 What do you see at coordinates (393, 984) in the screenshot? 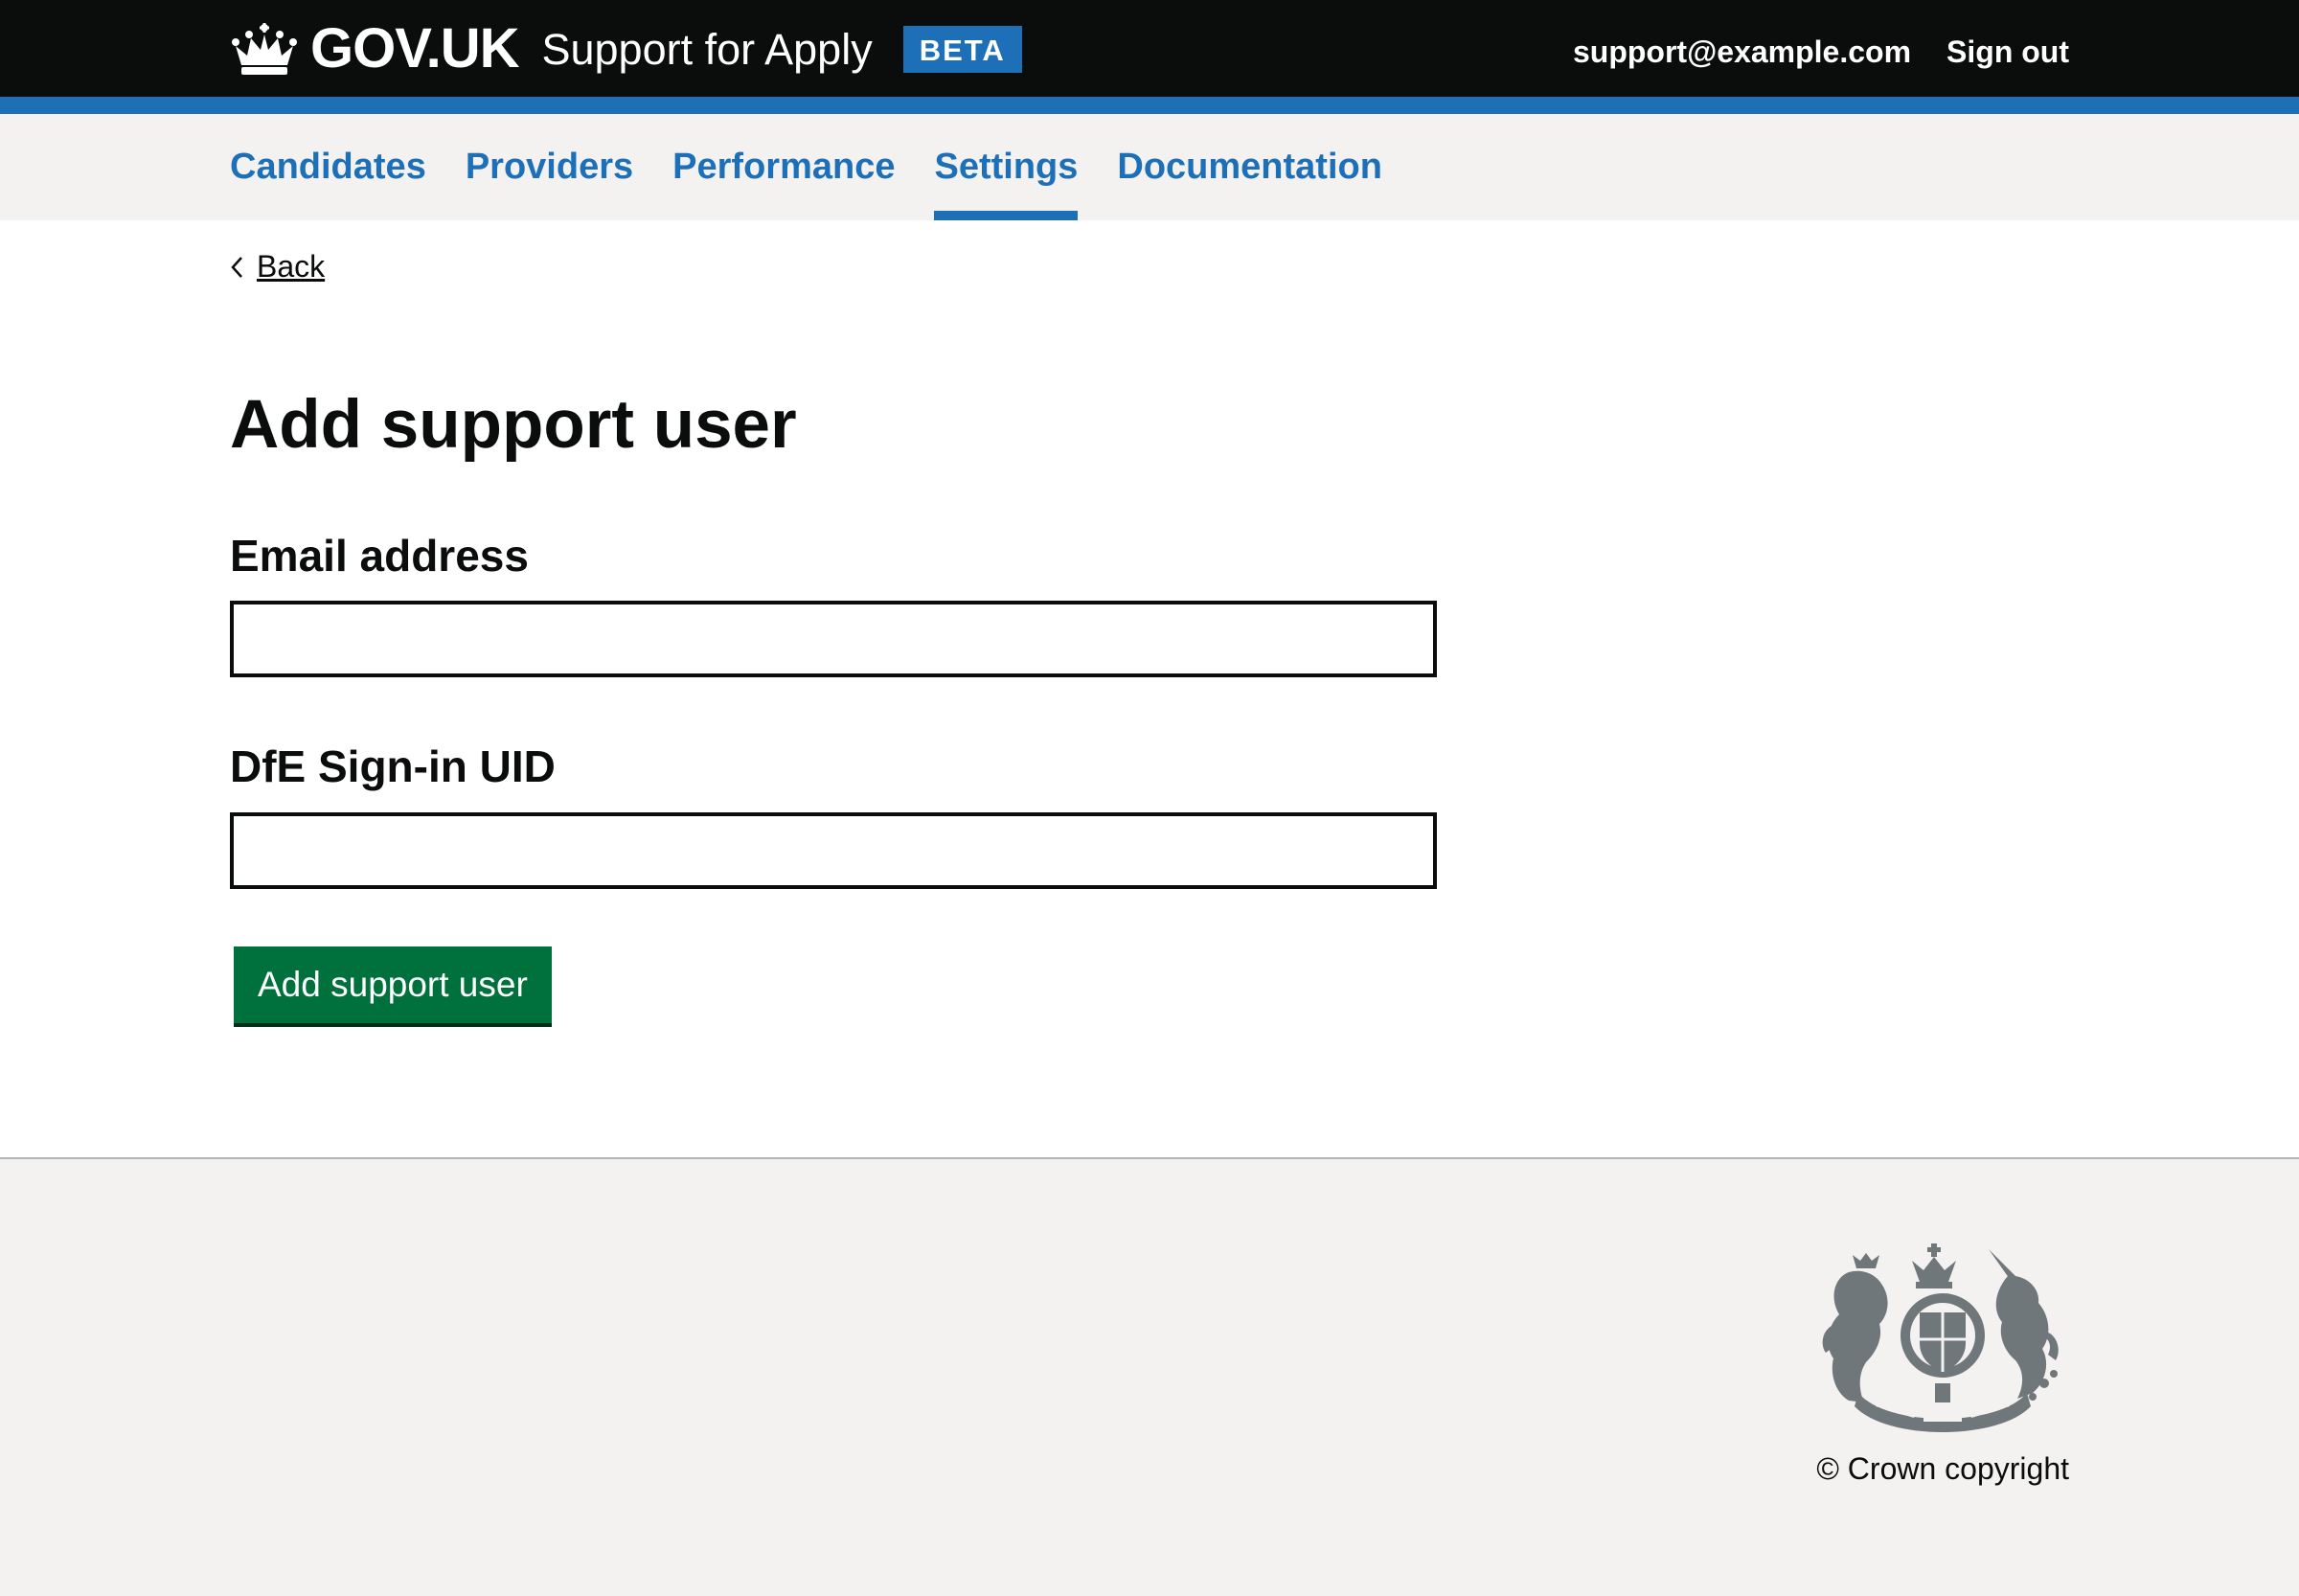
I see `add-support-user-button: Add support user` at bounding box center [393, 984].